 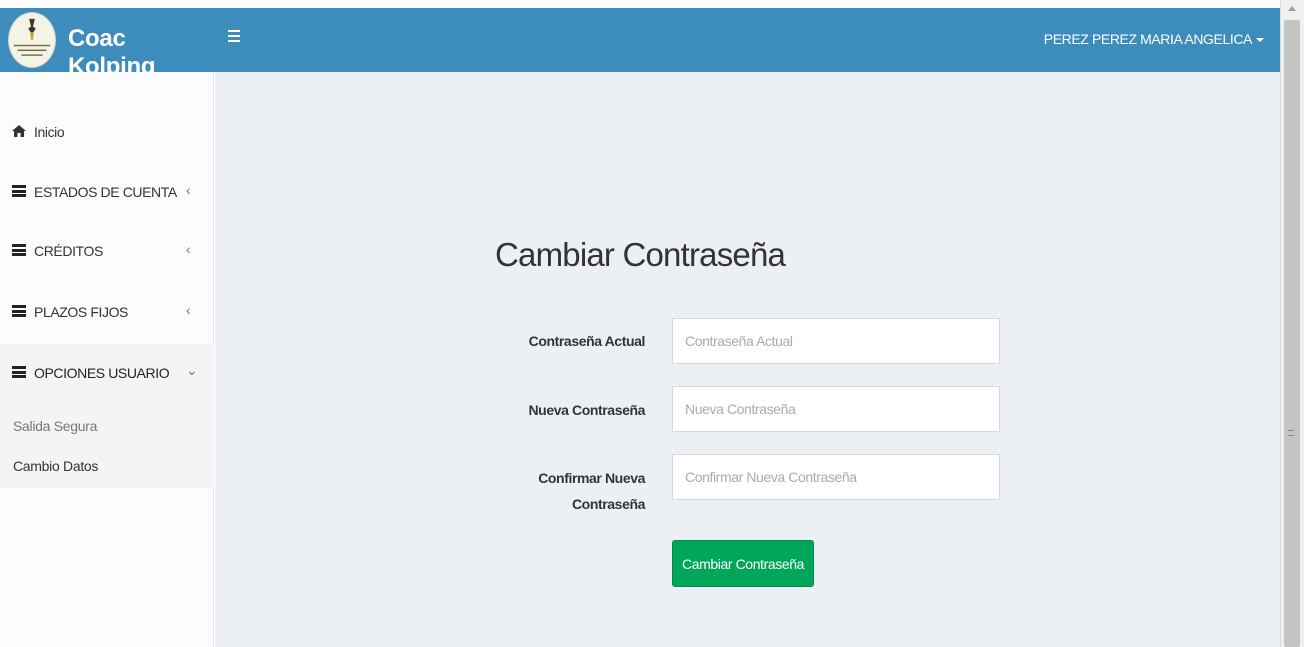 I want to click on submenu-link-cambio-datos: Cambio Datos, so click(x=55, y=466).